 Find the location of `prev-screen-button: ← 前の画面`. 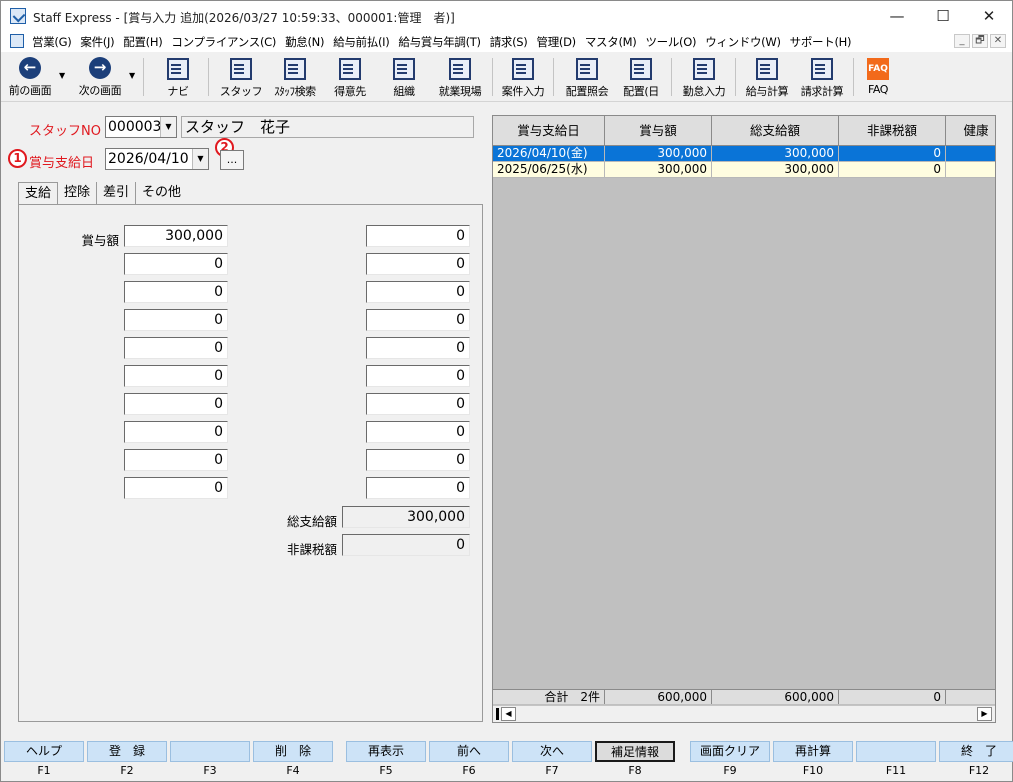

prev-screen-button: ← 前の画面 is located at coordinates (30, 77).